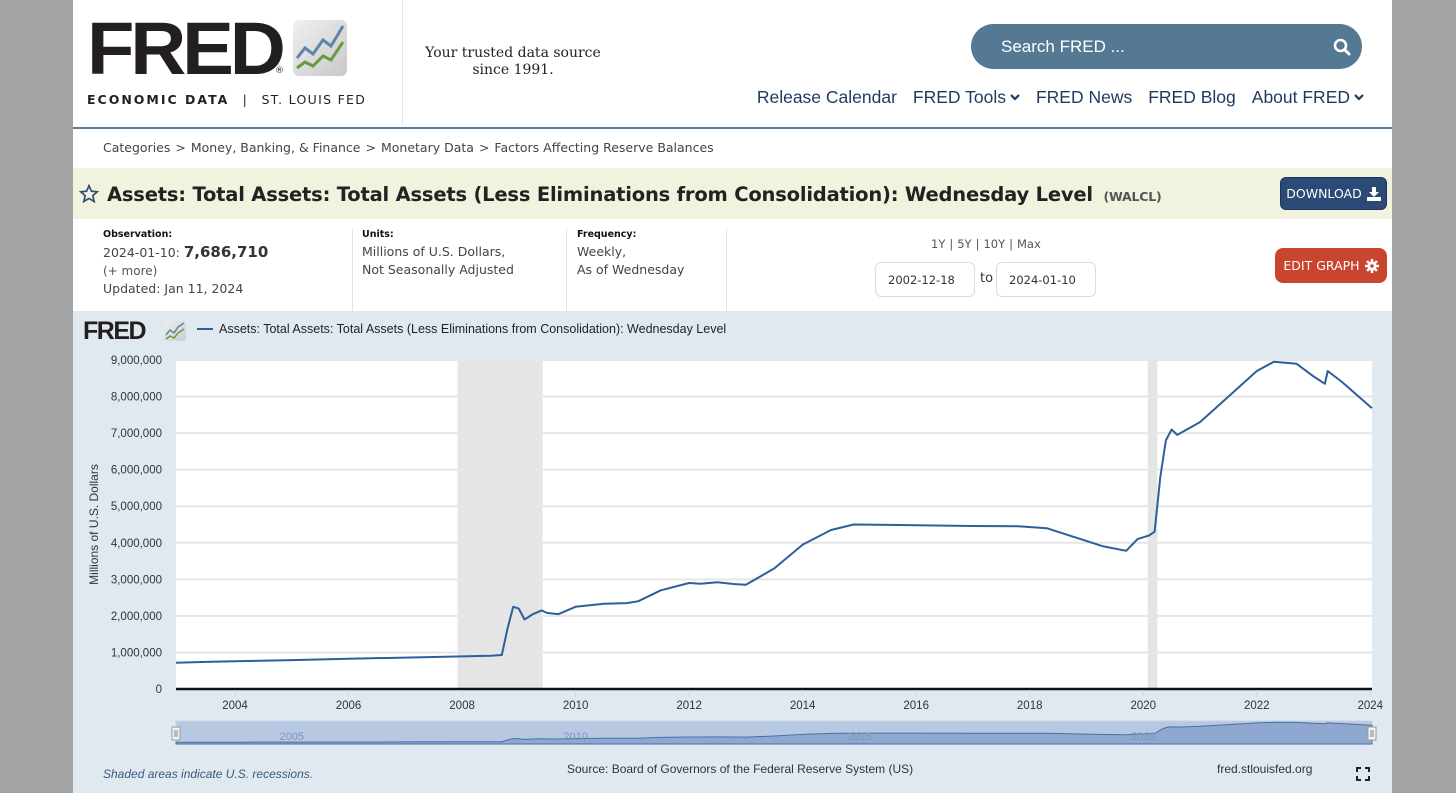 Image resolution: width=1456 pixels, height=793 pixels. I want to click on y-tick-label: 0, so click(159, 690).